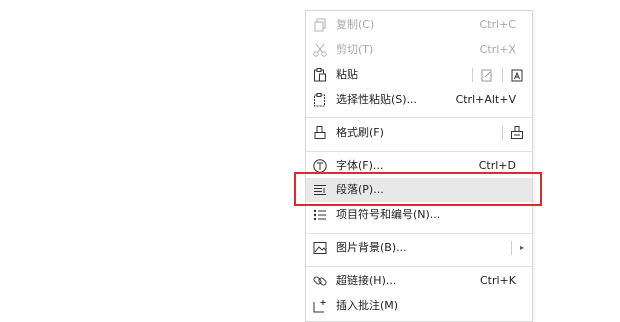 This screenshot has height=322, width=620. Describe the element at coordinates (502, 133) in the screenshot. I see `format-divider` at that location.